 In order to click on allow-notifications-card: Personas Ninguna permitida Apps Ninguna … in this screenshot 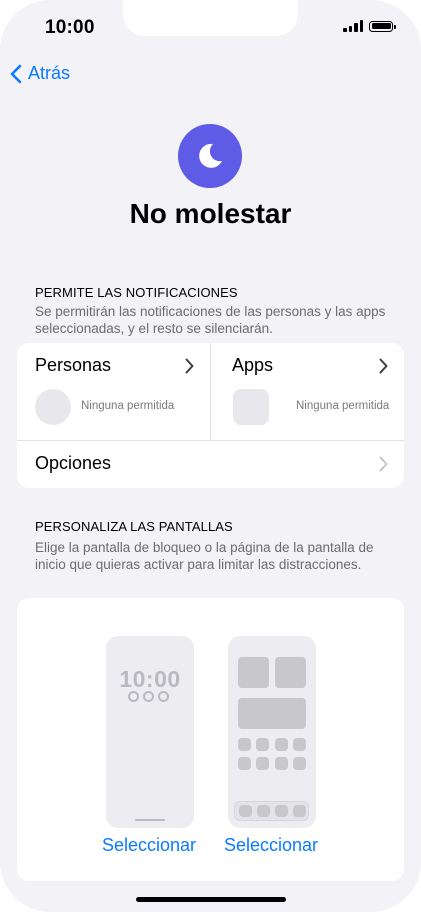, I will do `click(210, 415)`.